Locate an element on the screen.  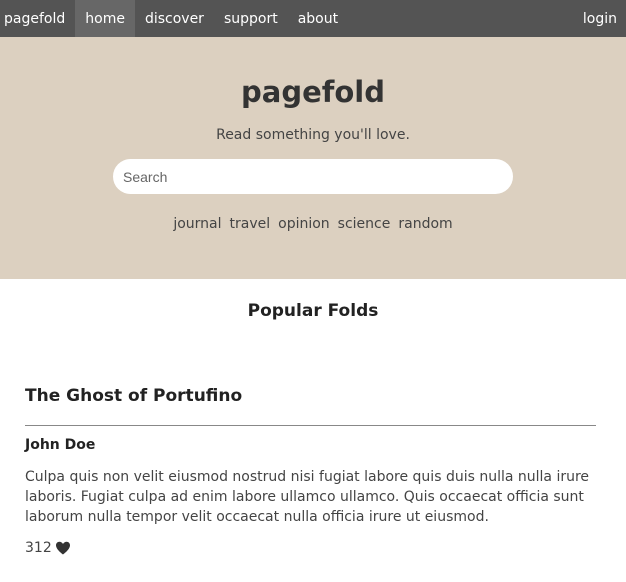
category-link-journal: journal is located at coordinates (197, 224).